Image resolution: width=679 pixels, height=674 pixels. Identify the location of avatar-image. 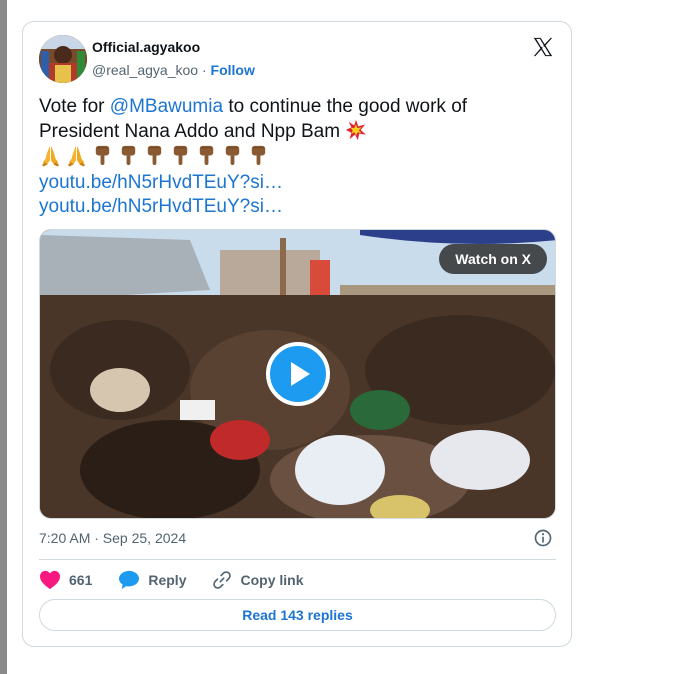
(63, 59).